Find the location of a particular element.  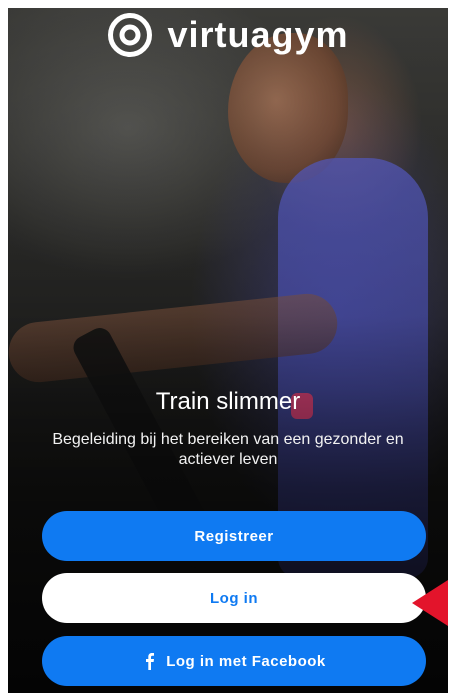

facebook-login-button: Log in met Facebook is located at coordinates (234, 661).